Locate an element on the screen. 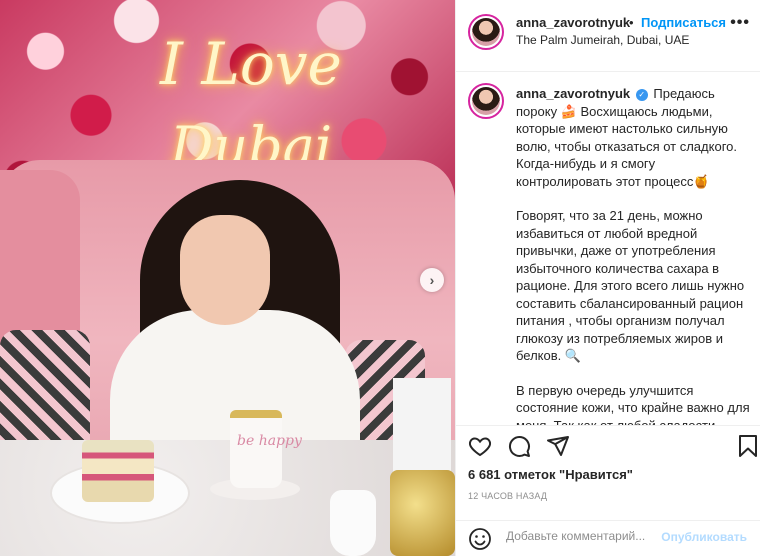 The width and height of the screenshot is (760, 556). avatar is located at coordinates (486, 32).